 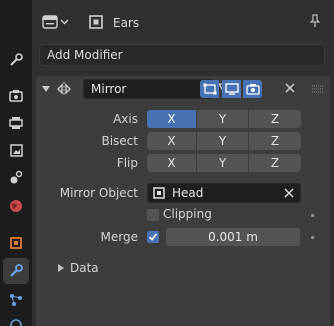 I want to click on particles-tab, so click(x=16, y=300).